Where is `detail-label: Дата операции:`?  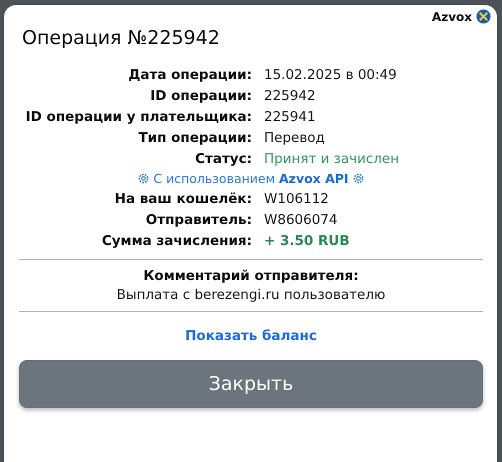 detail-label: Дата операции: is located at coordinates (189, 75).